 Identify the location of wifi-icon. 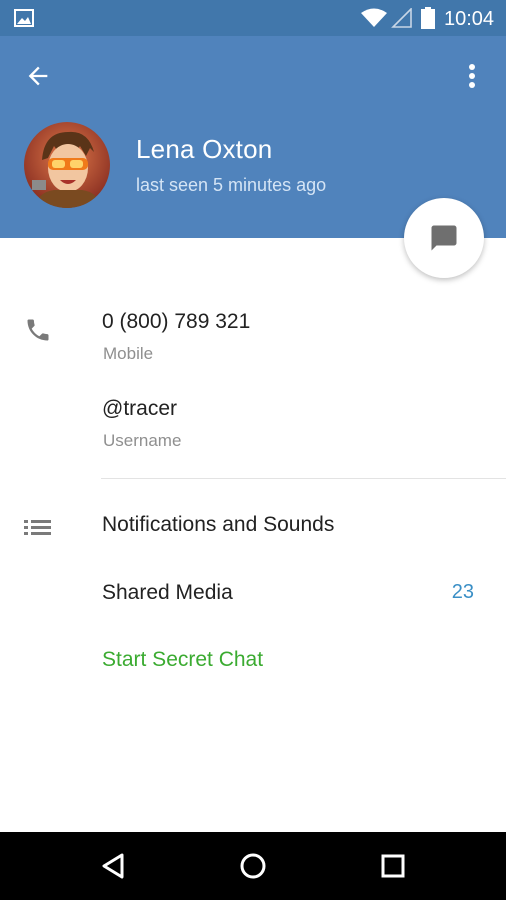
(374, 17).